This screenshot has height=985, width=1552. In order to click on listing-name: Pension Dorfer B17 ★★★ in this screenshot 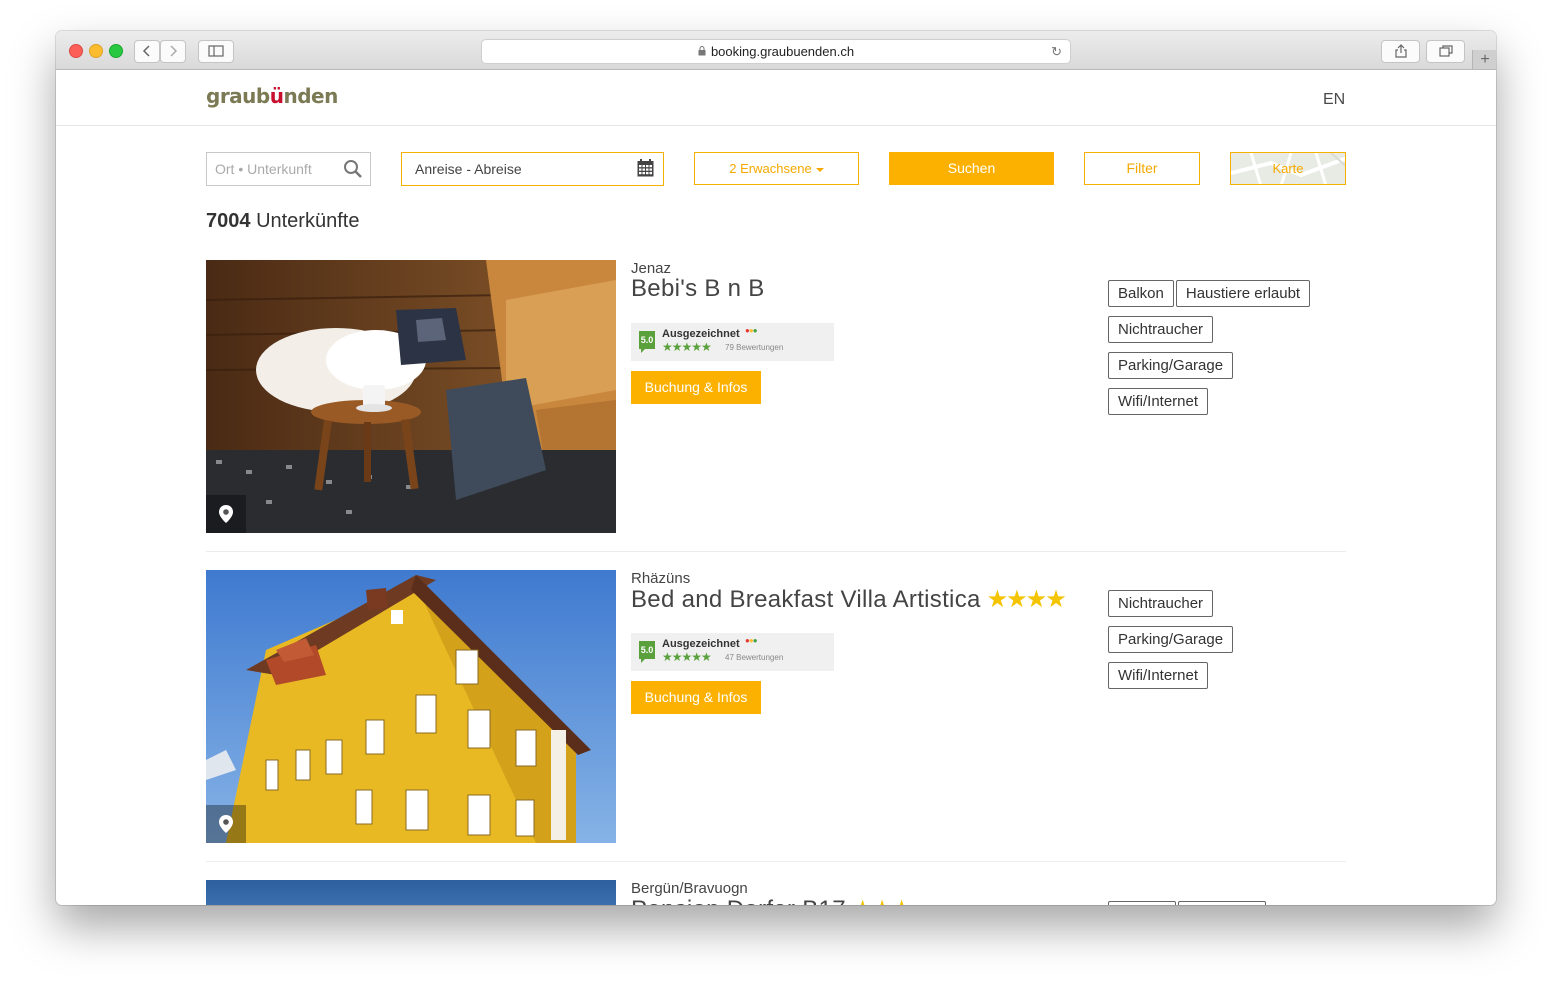, I will do `click(772, 900)`.